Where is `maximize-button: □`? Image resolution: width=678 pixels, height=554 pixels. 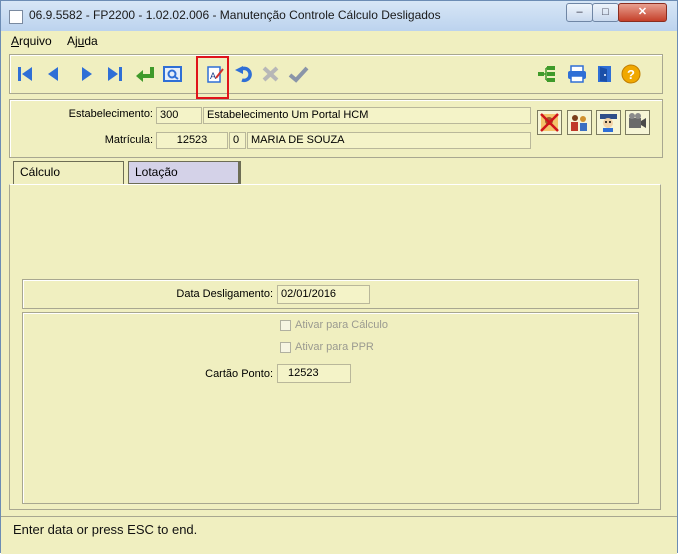
maximize-button: □ is located at coordinates (605, 12).